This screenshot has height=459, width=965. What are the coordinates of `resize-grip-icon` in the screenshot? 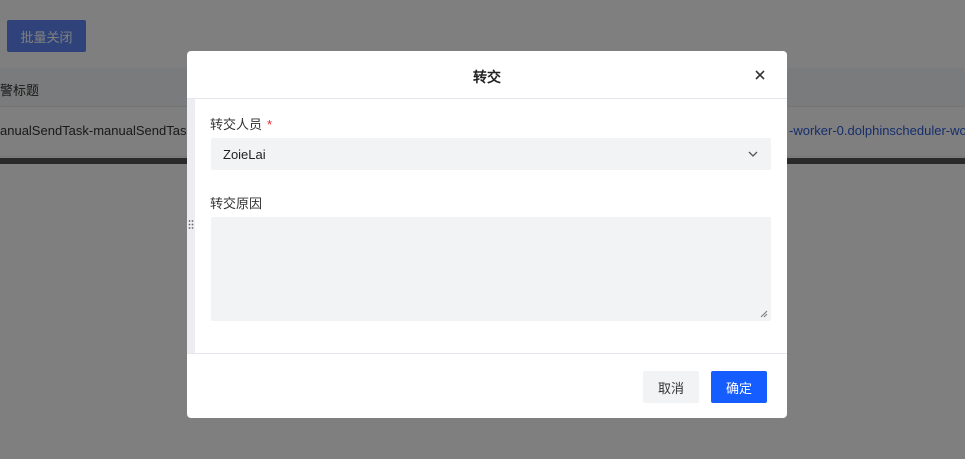 It's located at (764, 314).